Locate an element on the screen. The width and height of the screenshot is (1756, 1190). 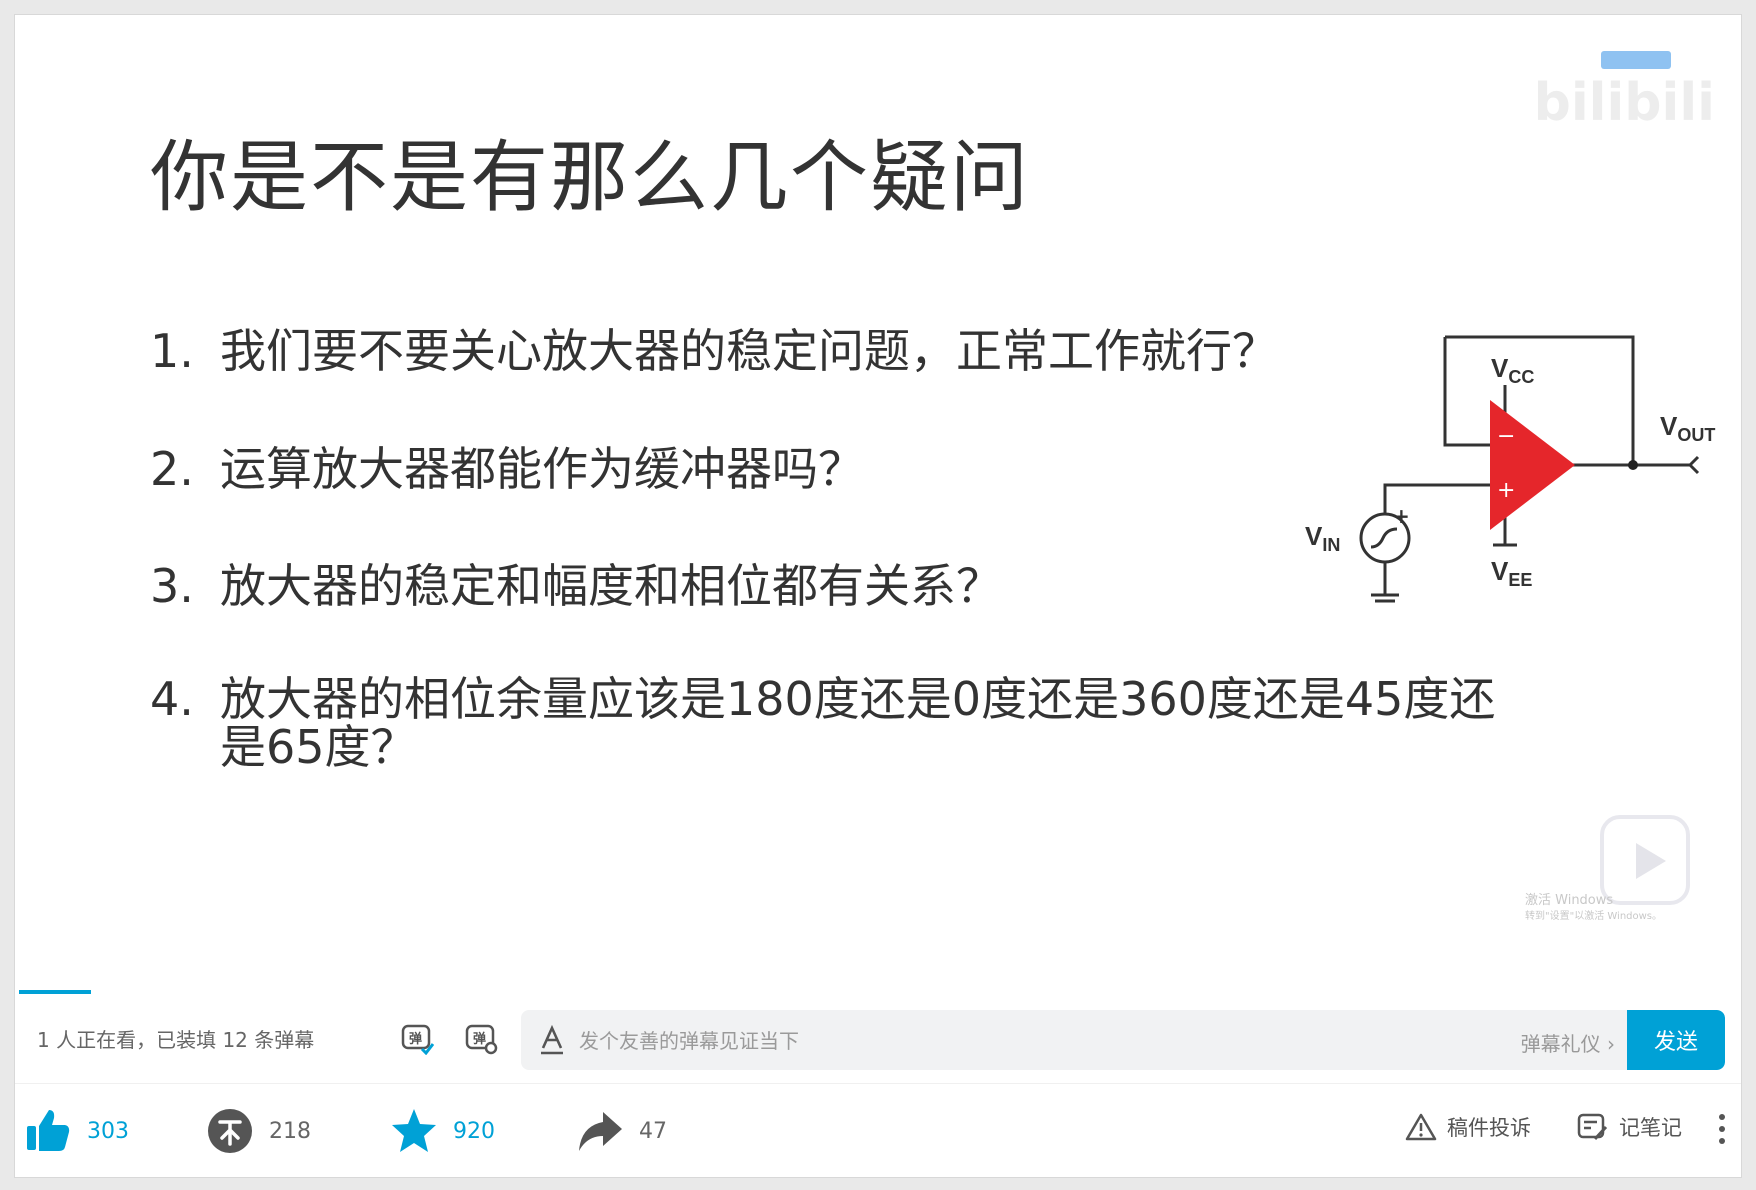
opamp-buffer-diagram: − + + VCC VEE VOUT VIN is located at coordinates (1510, 469).